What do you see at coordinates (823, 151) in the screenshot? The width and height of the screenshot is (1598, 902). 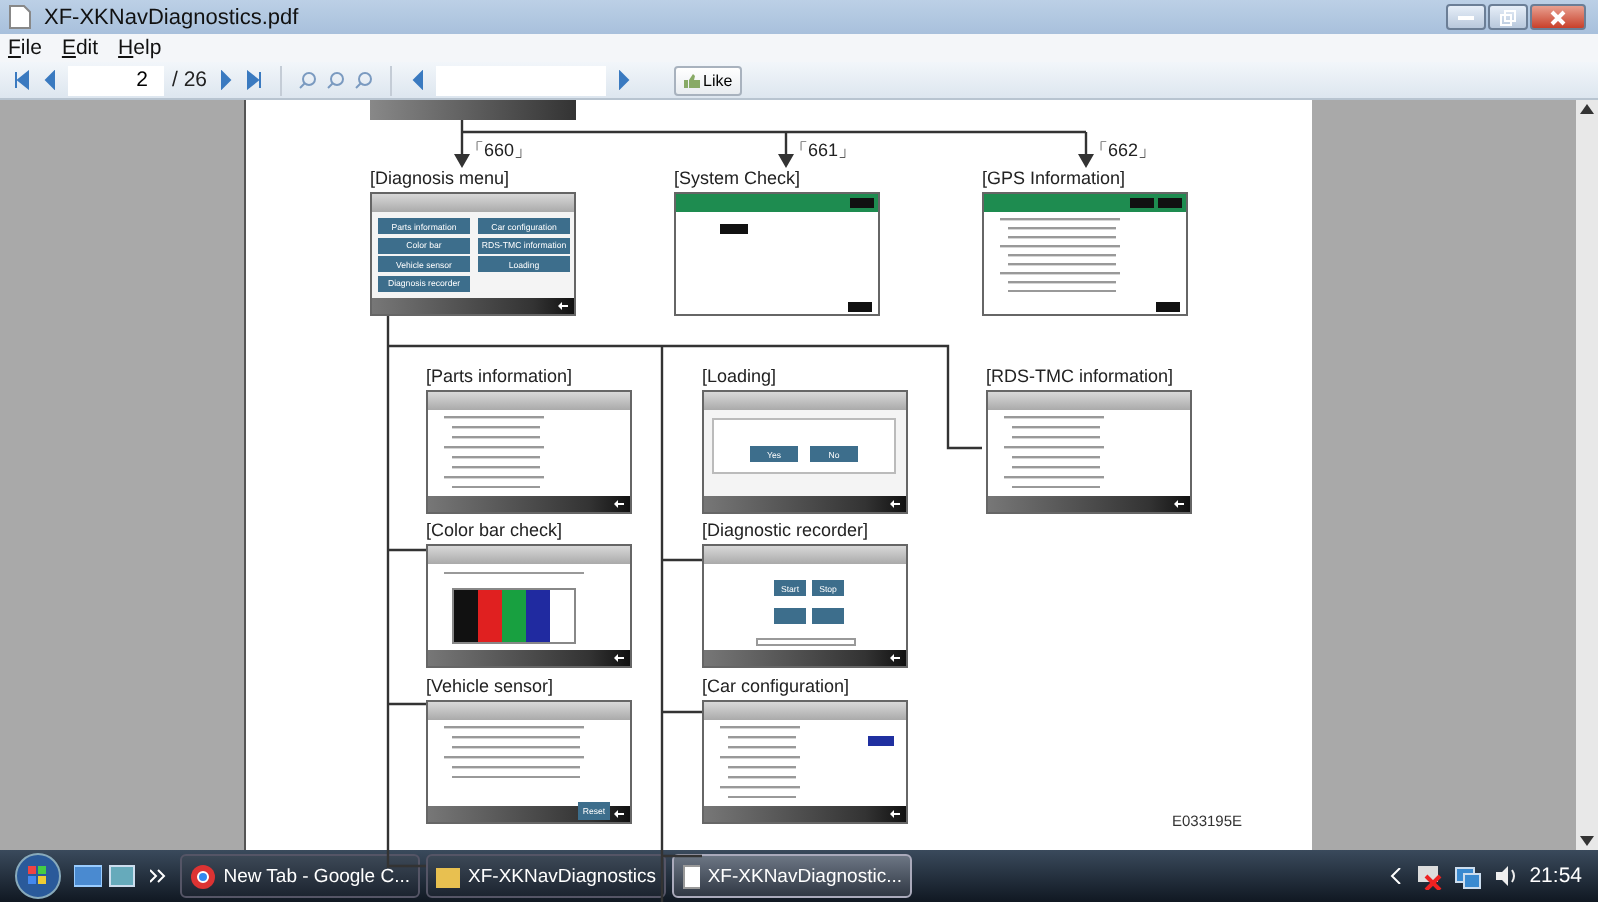 I see `branch-label: 「661」` at bounding box center [823, 151].